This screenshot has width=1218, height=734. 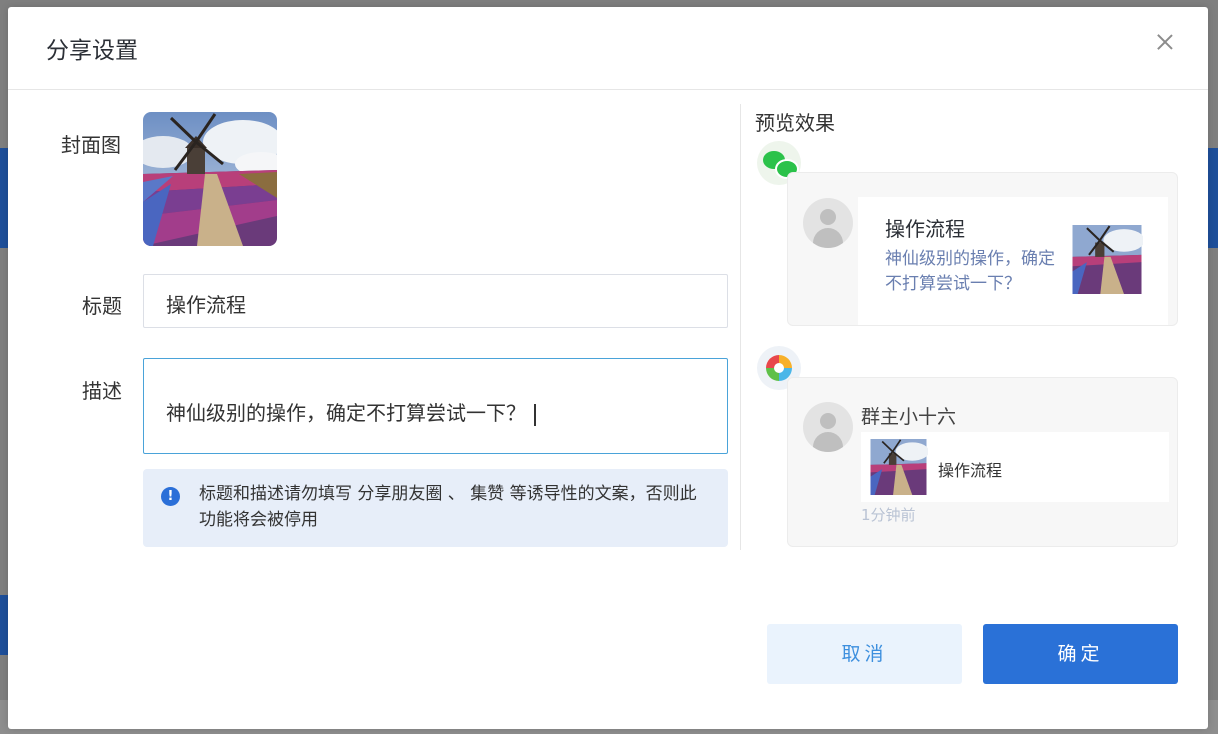 I want to click on moments-preview-card: 群主小十六 操作流程 1分钟前, so click(x=982, y=462).